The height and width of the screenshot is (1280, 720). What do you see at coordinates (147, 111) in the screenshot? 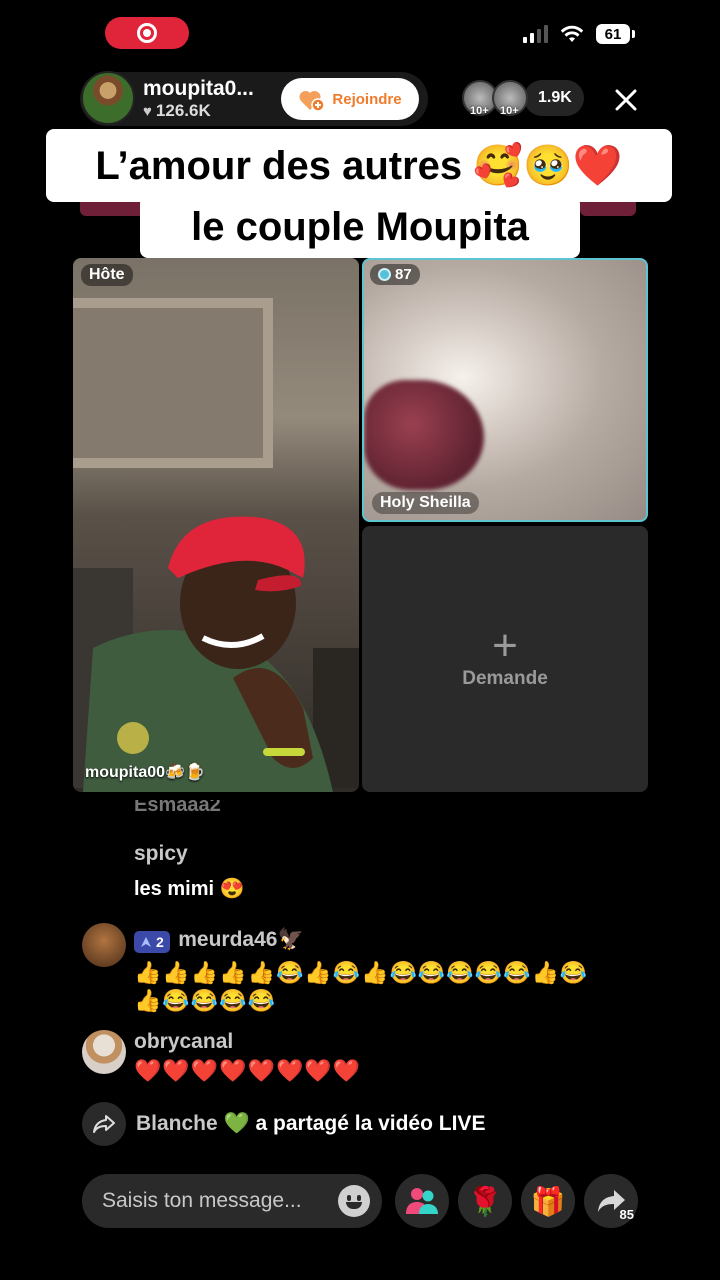
I see `heart-icon: ♥` at bounding box center [147, 111].